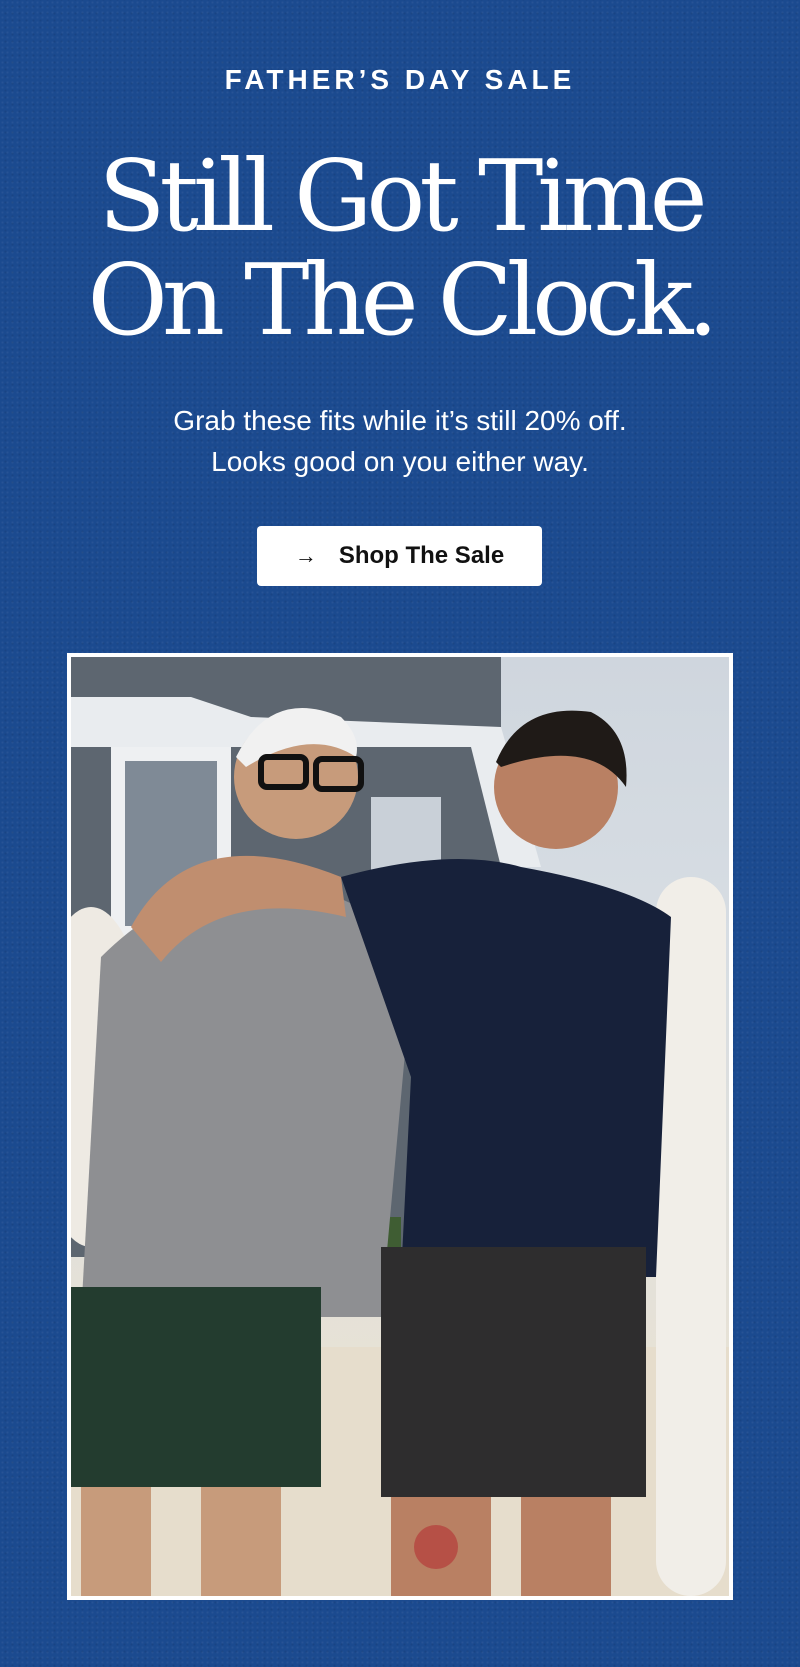 The height and width of the screenshot is (1667, 800). I want to click on headline: Still Got Time On The Clock., so click(400, 249).